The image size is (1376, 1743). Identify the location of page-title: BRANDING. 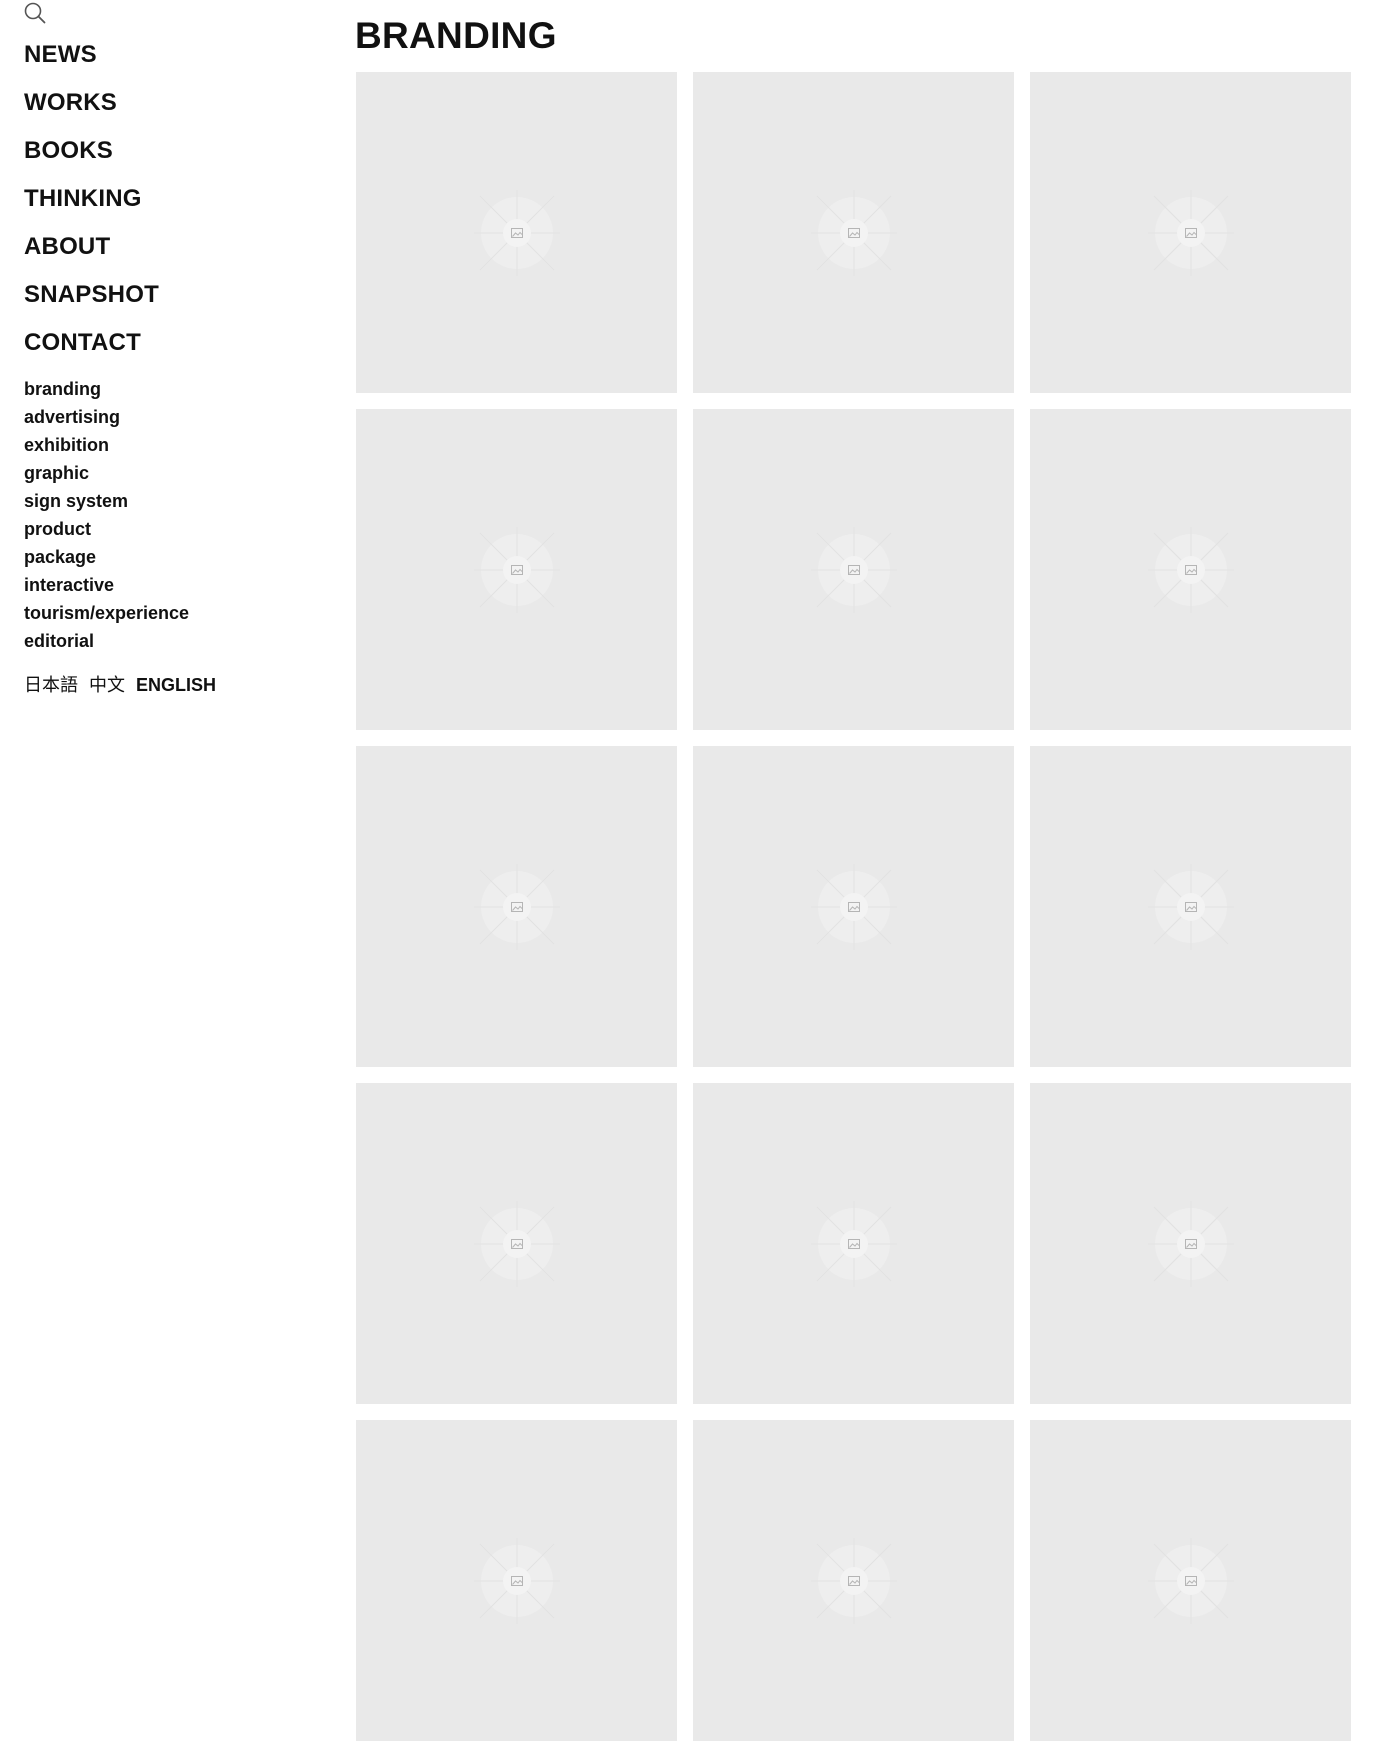
(456, 35).